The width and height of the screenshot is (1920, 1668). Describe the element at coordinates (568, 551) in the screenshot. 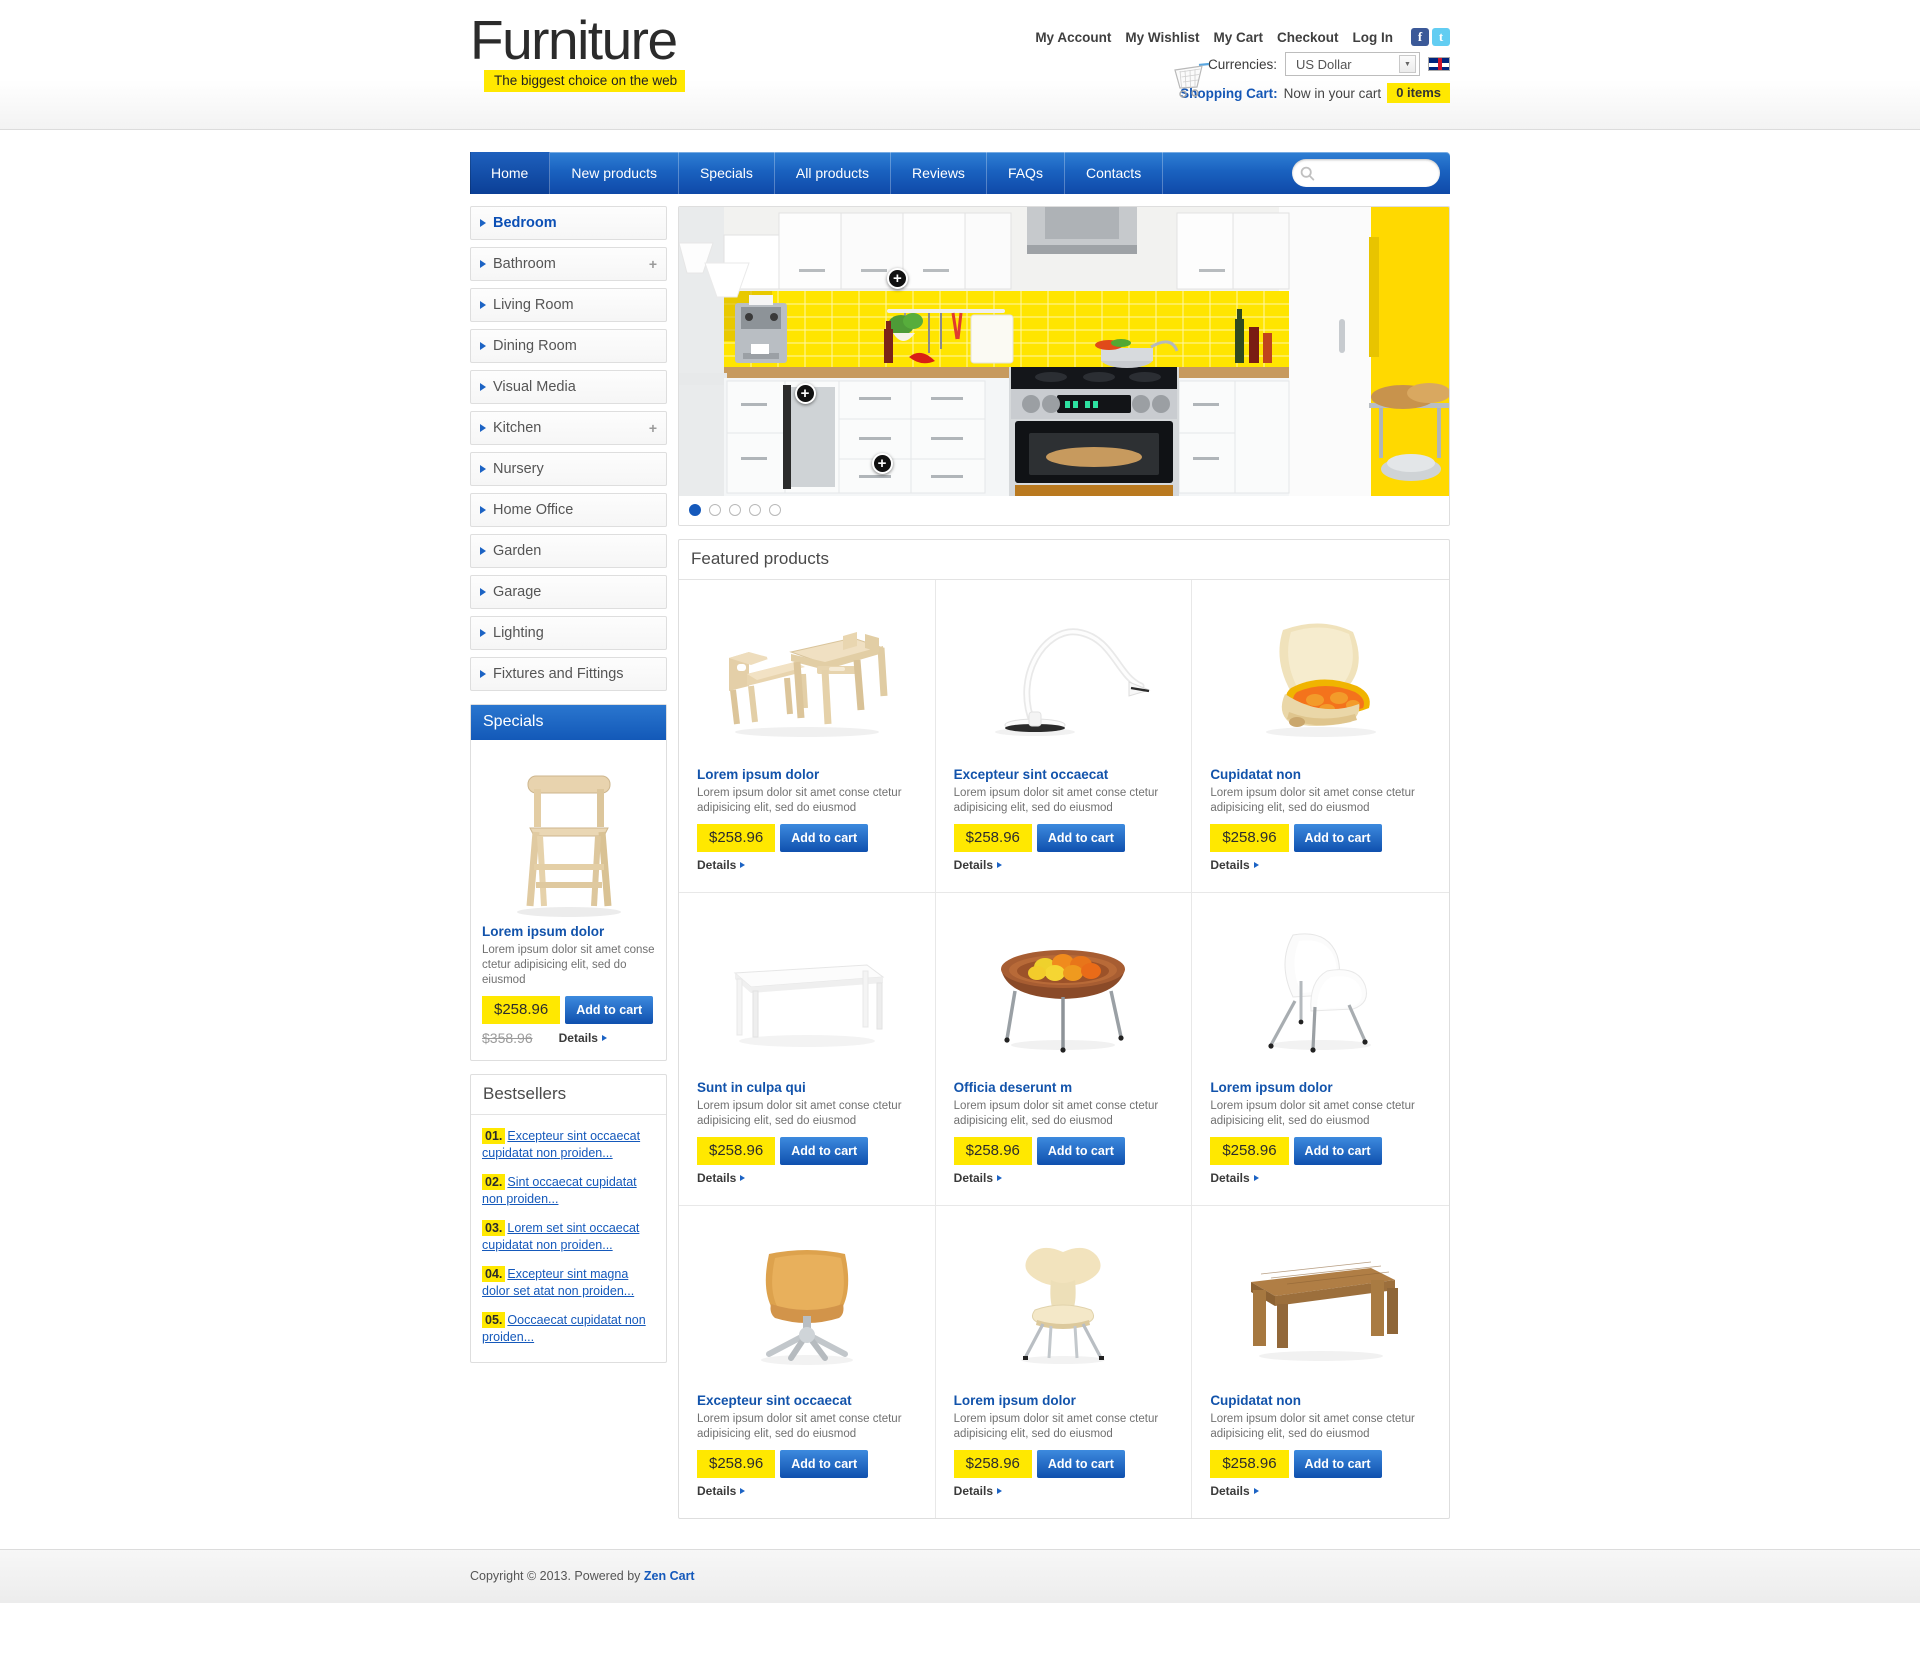

I see `sidebar-item-garden: Garden` at that location.